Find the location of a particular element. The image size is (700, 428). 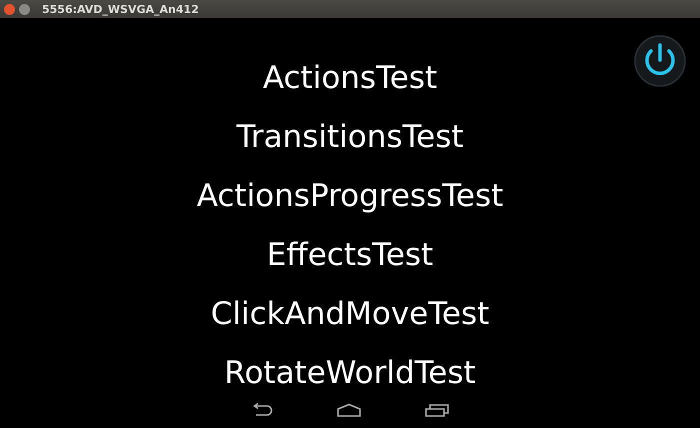

minimize-button is located at coordinates (24, 9).